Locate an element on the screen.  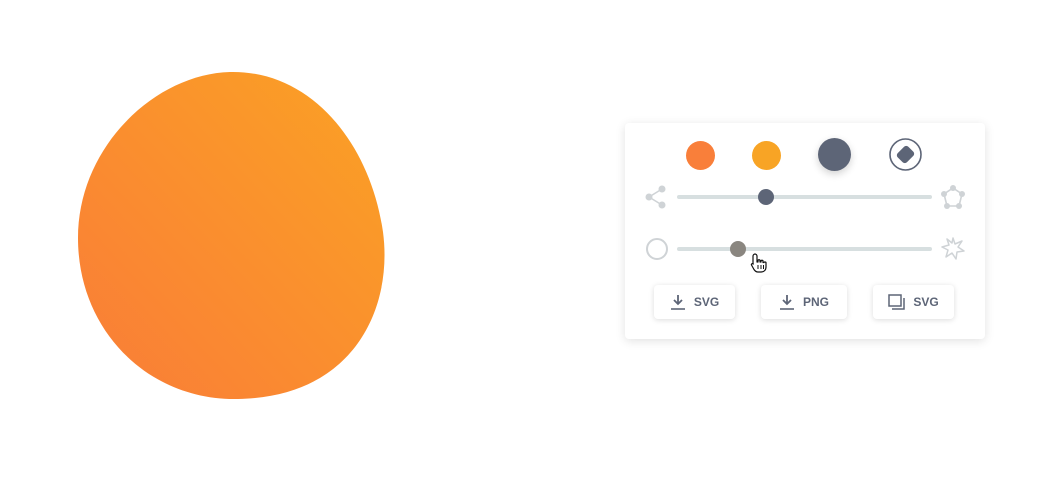
copy-svg-label: SVG is located at coordinates (926, 302).